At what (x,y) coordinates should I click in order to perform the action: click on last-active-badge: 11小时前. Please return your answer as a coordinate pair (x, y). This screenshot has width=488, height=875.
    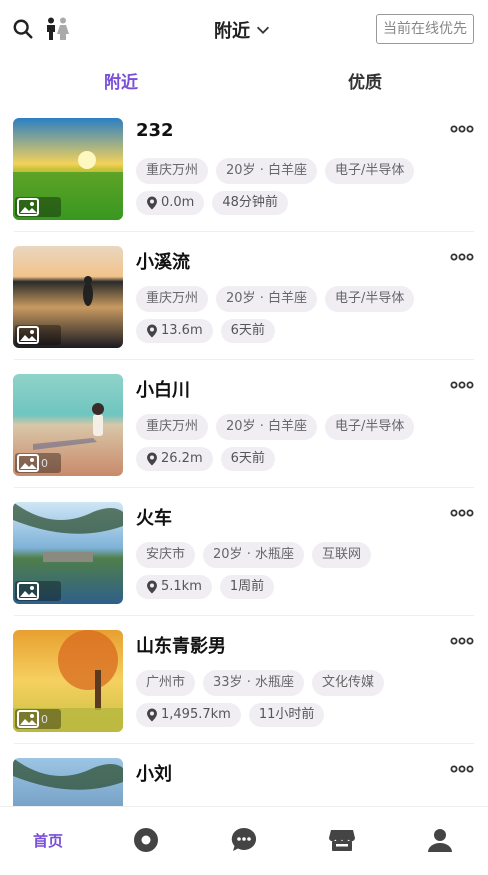
    Looking at the image, I should click on (286, 715).